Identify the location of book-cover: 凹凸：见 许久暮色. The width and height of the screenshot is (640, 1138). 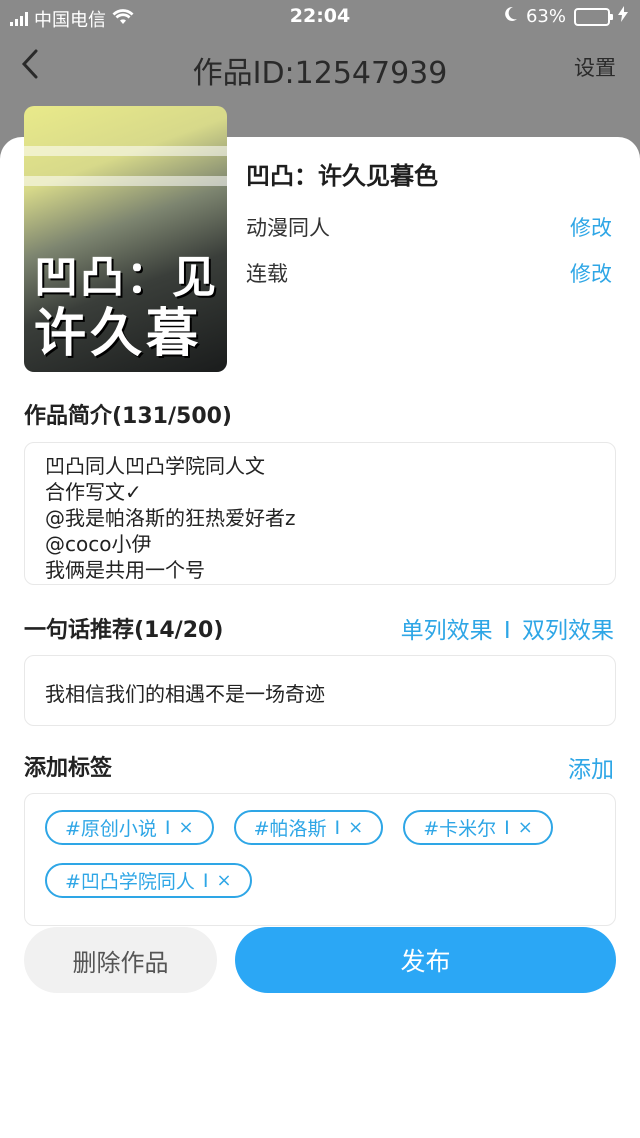
(125, 239).